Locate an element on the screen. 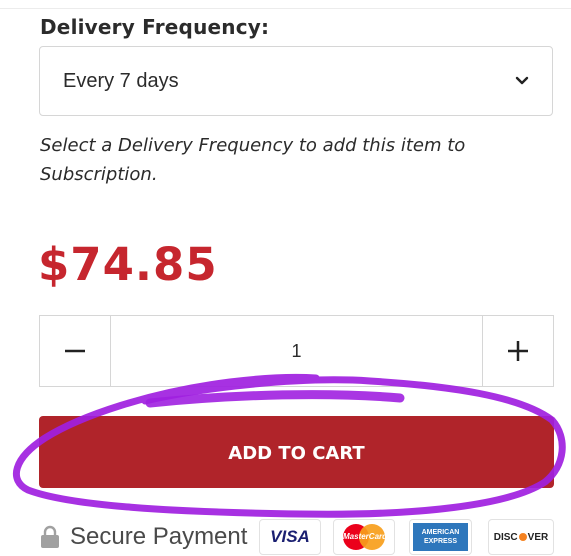  product-price: $74.85 is located at coordinates (128, 264).